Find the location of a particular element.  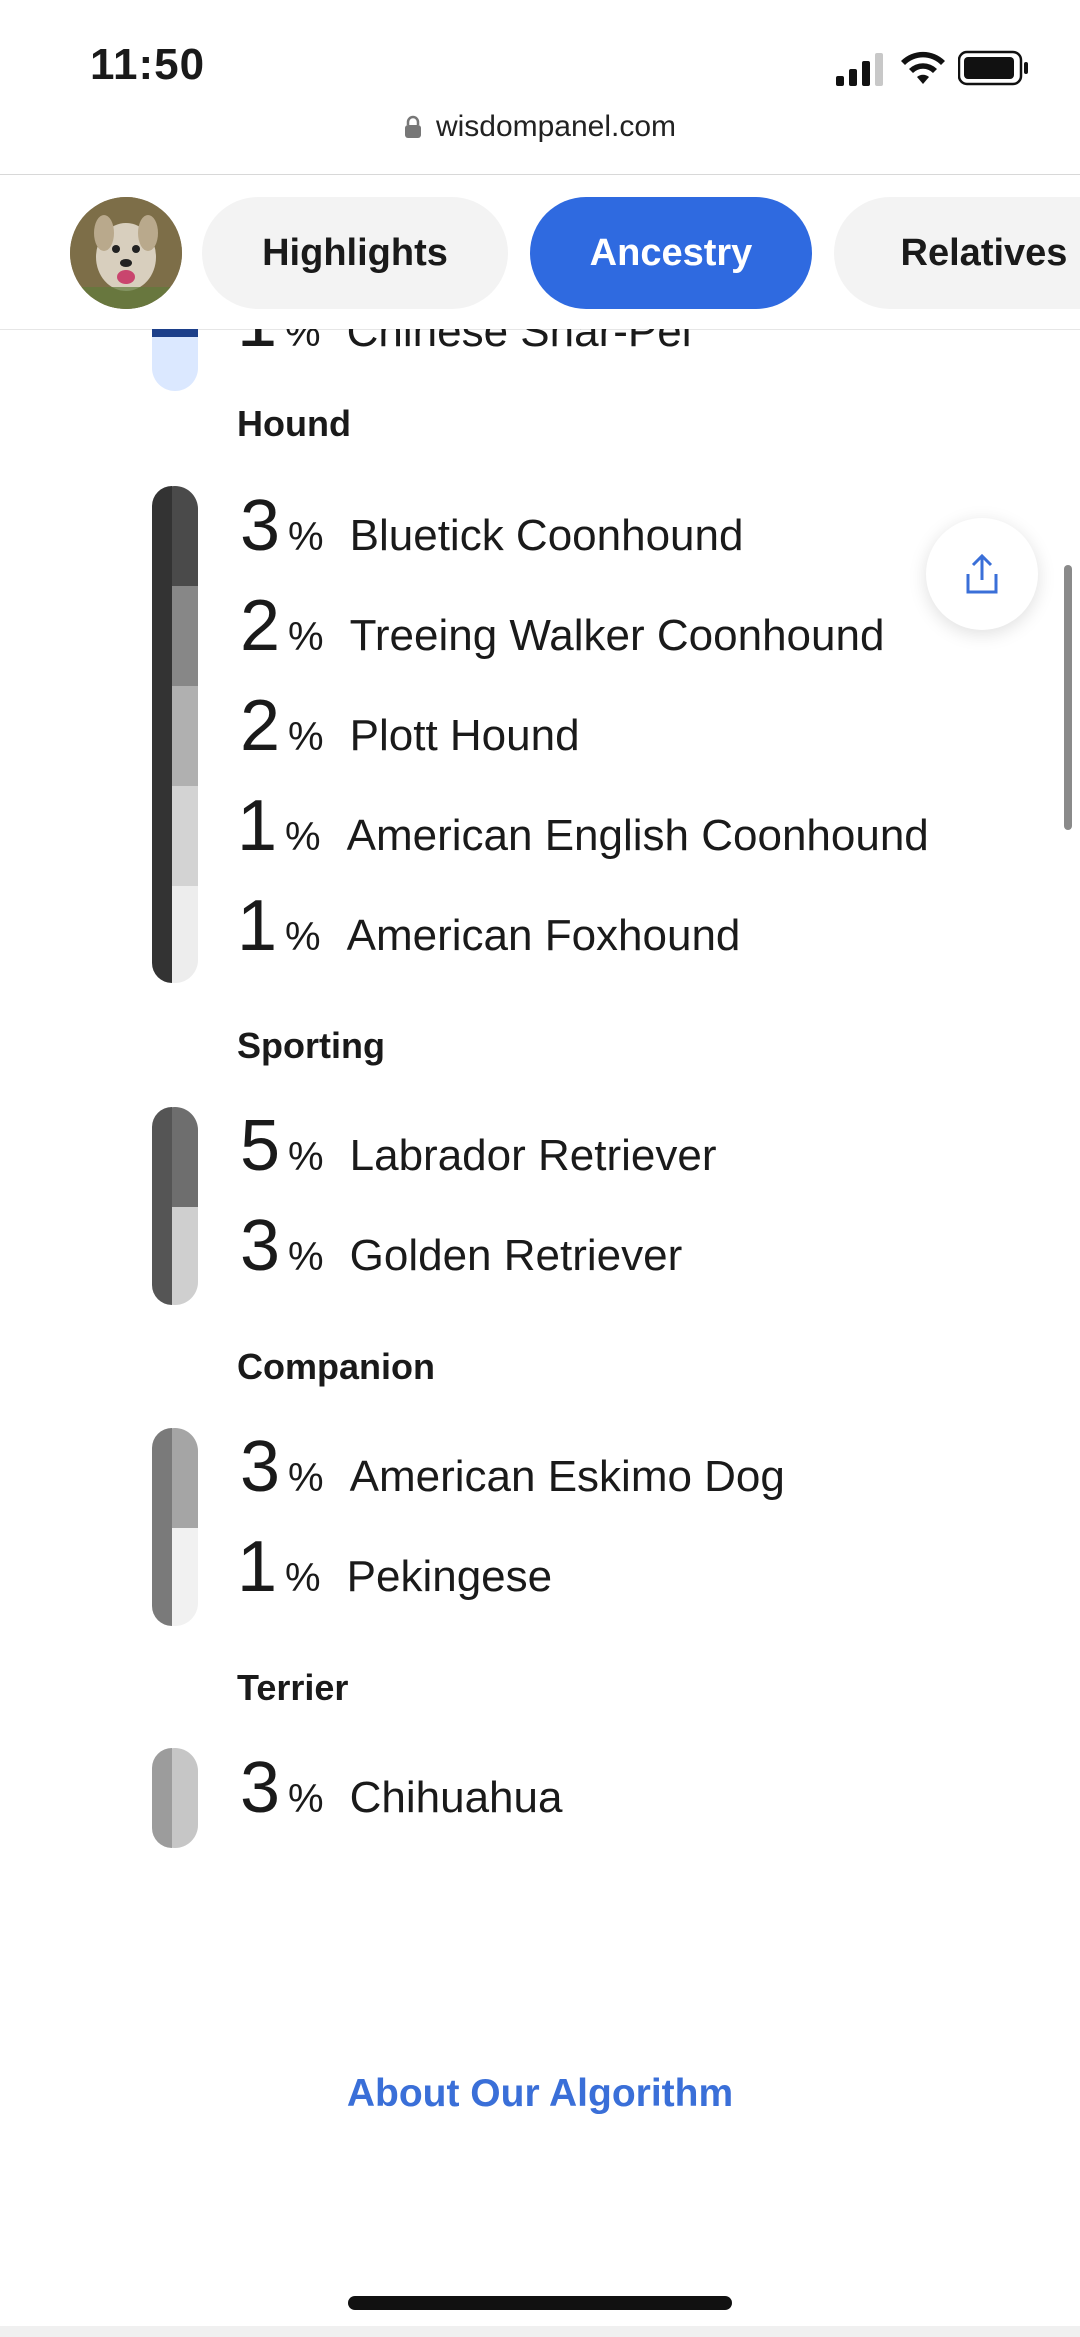

address-bar: wisdompanel.com is located at coordinates (540, 140).